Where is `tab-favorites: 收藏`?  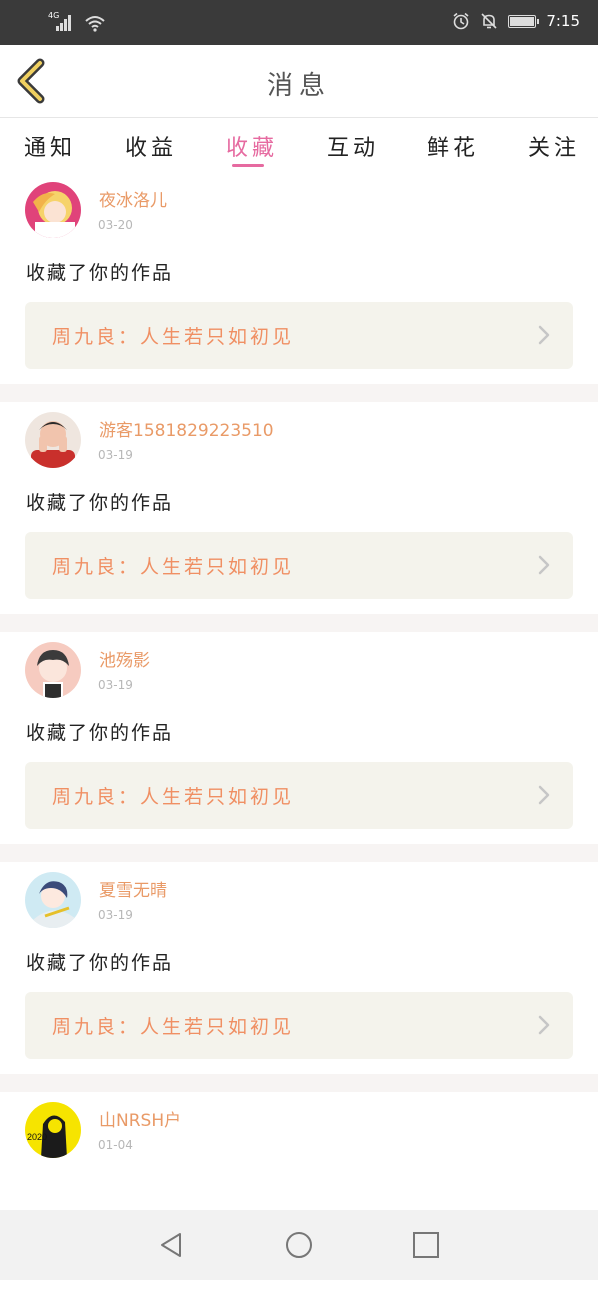
tab-favorites: 收藏 is located at coordinates (252, 146).